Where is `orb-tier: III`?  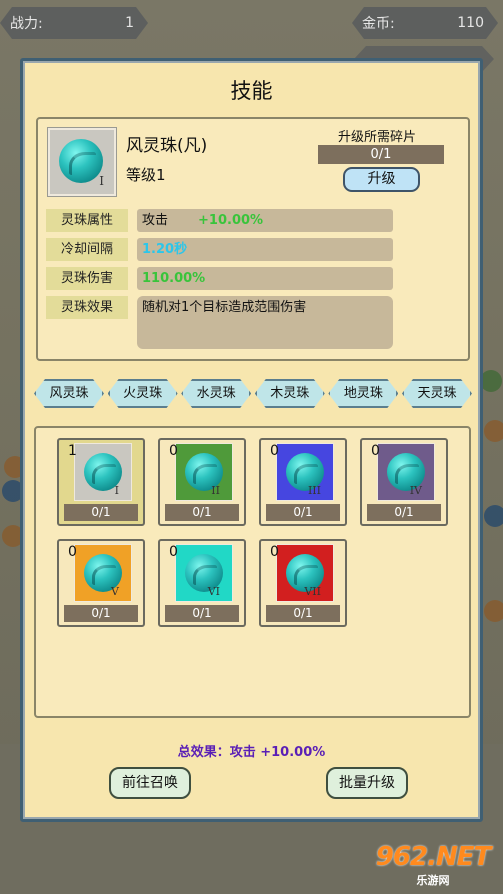
orb-tier: III is located at coordinates (314, 490).